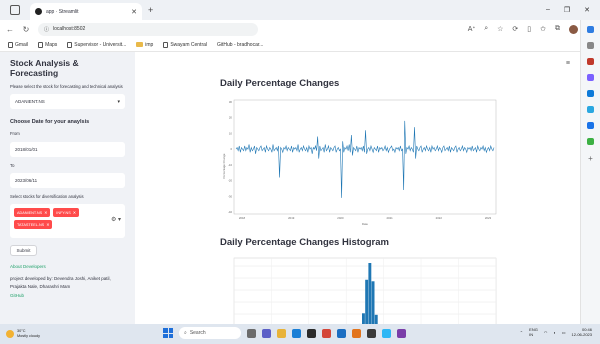 Image resolution: width=600 pixels, height=344 pixels. Describe the element at coordinates (590, 45) in the screenshot. I see `search-icon` at that location.